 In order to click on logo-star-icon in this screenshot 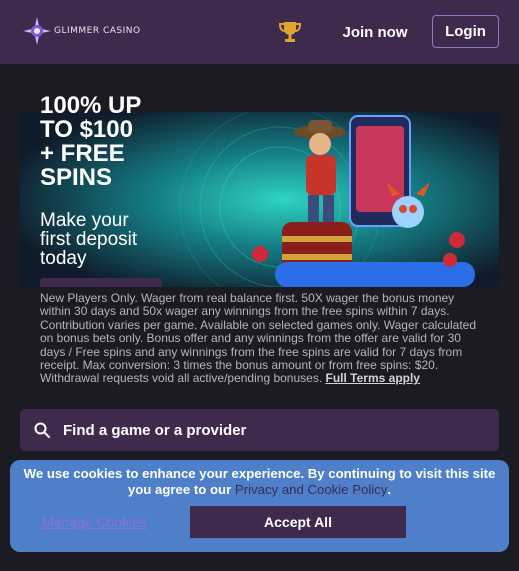, I will do `click(37, 31)`.